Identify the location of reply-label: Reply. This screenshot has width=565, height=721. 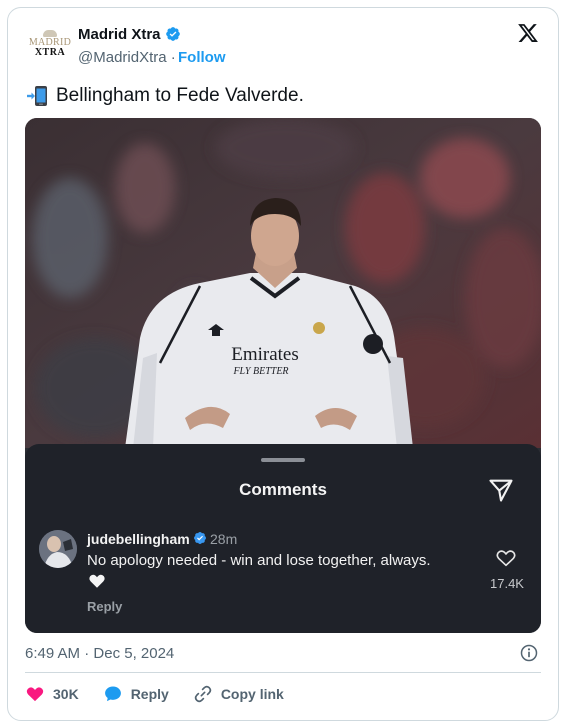
(149, 694).